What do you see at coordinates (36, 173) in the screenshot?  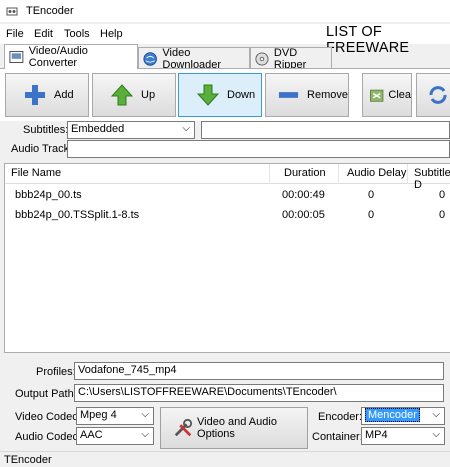 I see `column-file-name: File Name` at bounding box center [36, 173].